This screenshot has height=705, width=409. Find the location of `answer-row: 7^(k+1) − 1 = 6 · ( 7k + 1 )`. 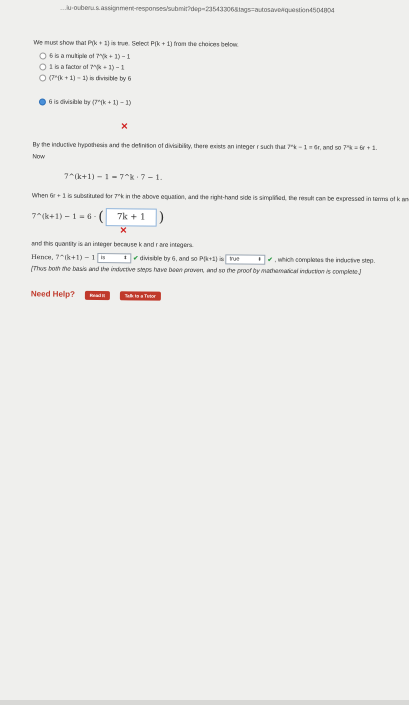

answer-row: 7^(k+1) − 1 = 6 · ( 7k + 1 ) is located at coordinates (98, 217).